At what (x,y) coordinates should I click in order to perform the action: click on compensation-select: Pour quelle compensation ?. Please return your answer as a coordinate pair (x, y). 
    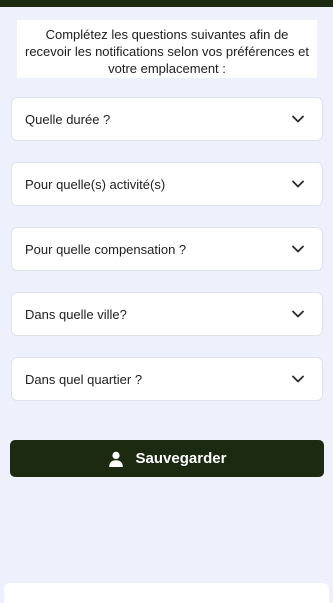
    Looking at the image, I should click on (167, 249).